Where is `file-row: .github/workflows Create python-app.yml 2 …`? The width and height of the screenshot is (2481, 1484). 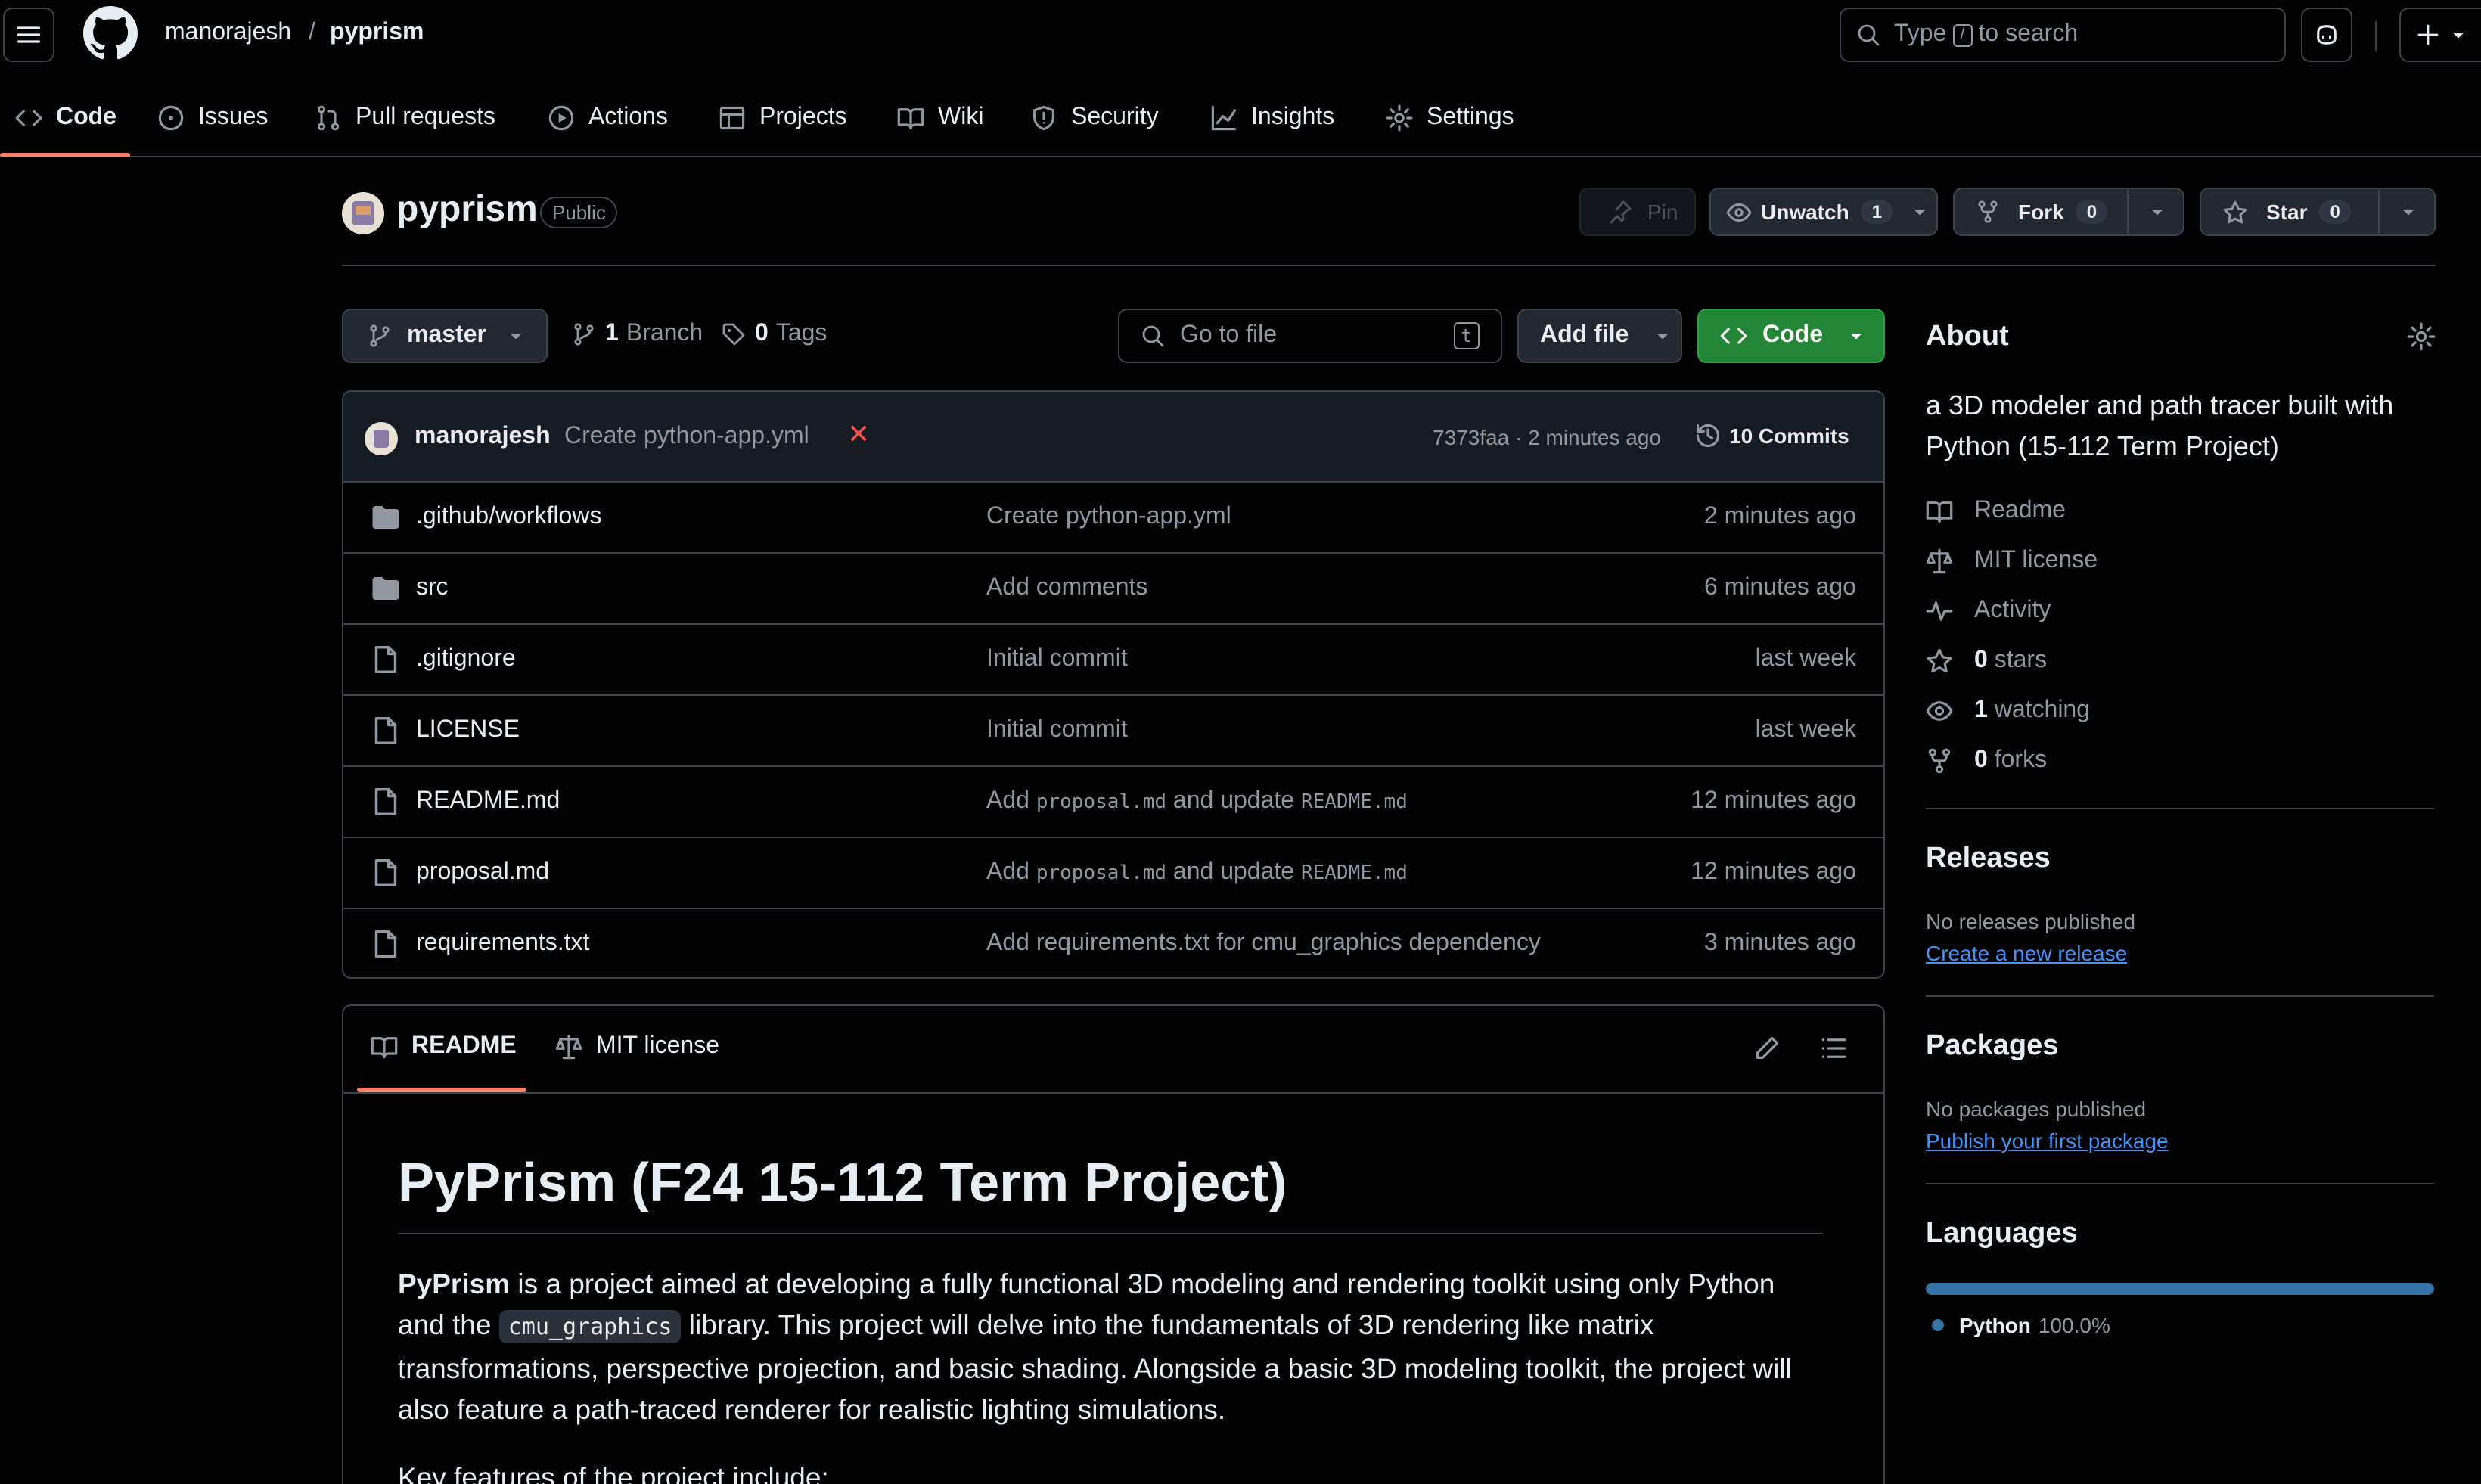
file-row: .github/workflows Create python-app.yml 2 … is located at coordinates (1113, 518).